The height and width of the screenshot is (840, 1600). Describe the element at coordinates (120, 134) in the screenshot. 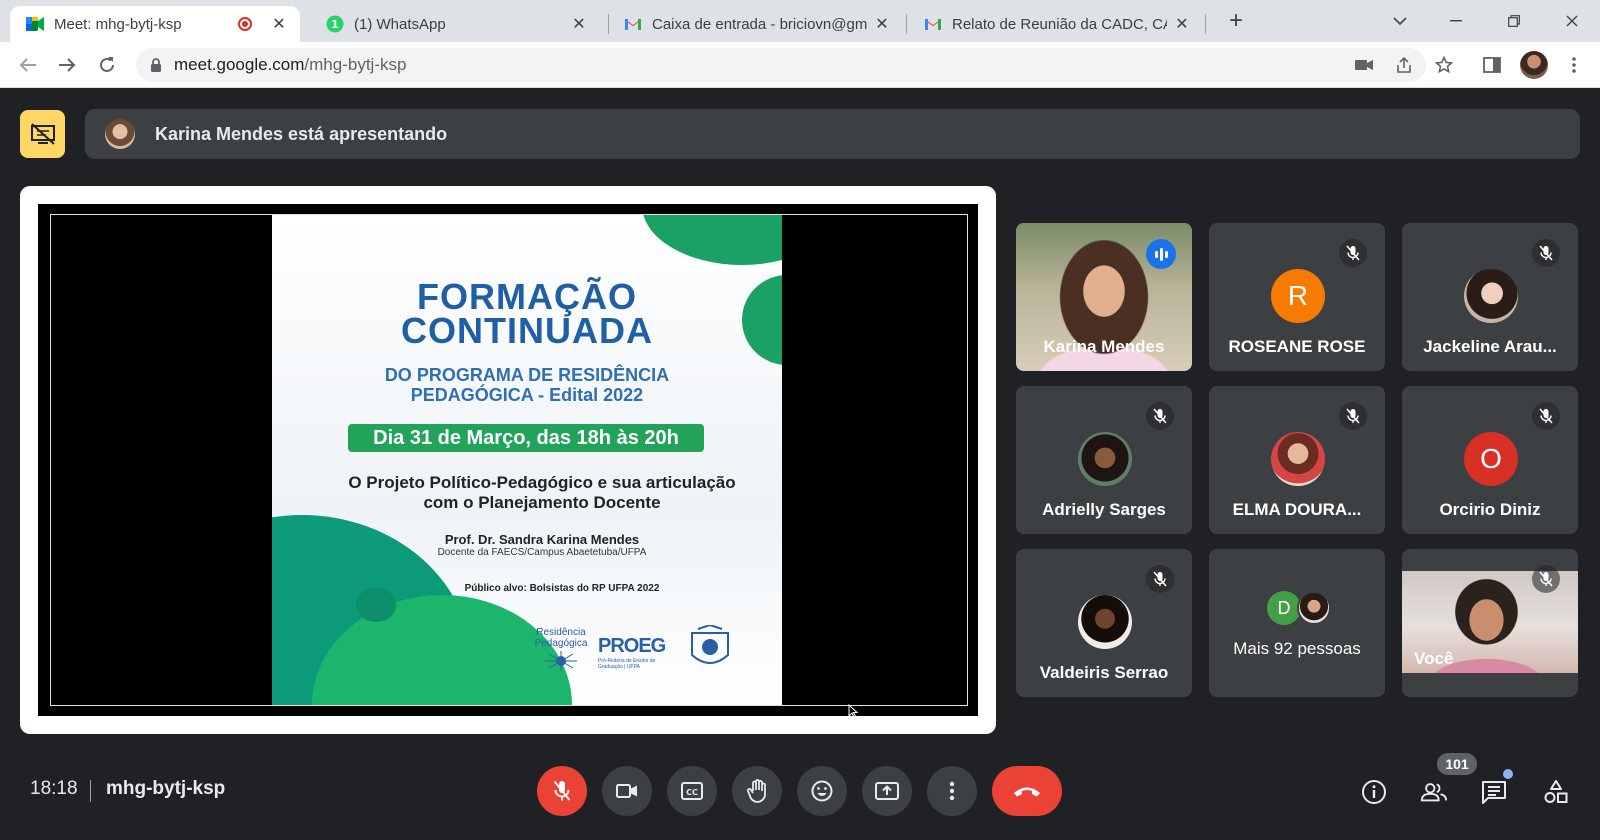

I see `presenter-avatar` at that location.